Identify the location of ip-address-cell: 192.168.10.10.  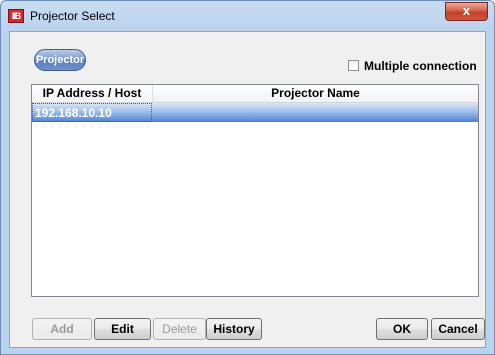
(92, 112).